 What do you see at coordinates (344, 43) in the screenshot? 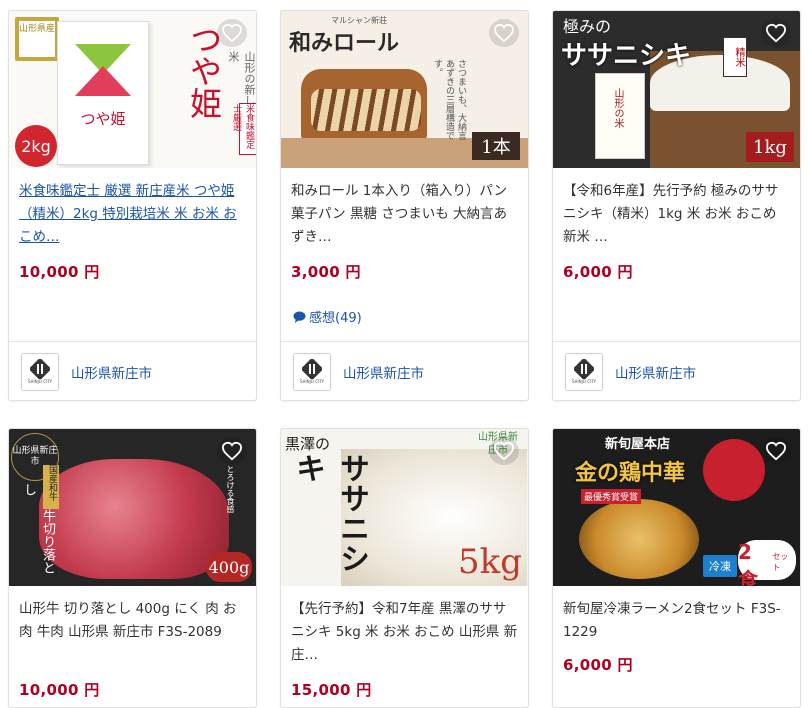
I see `brand-text: 和みロール` at bounding box center [344, 43].